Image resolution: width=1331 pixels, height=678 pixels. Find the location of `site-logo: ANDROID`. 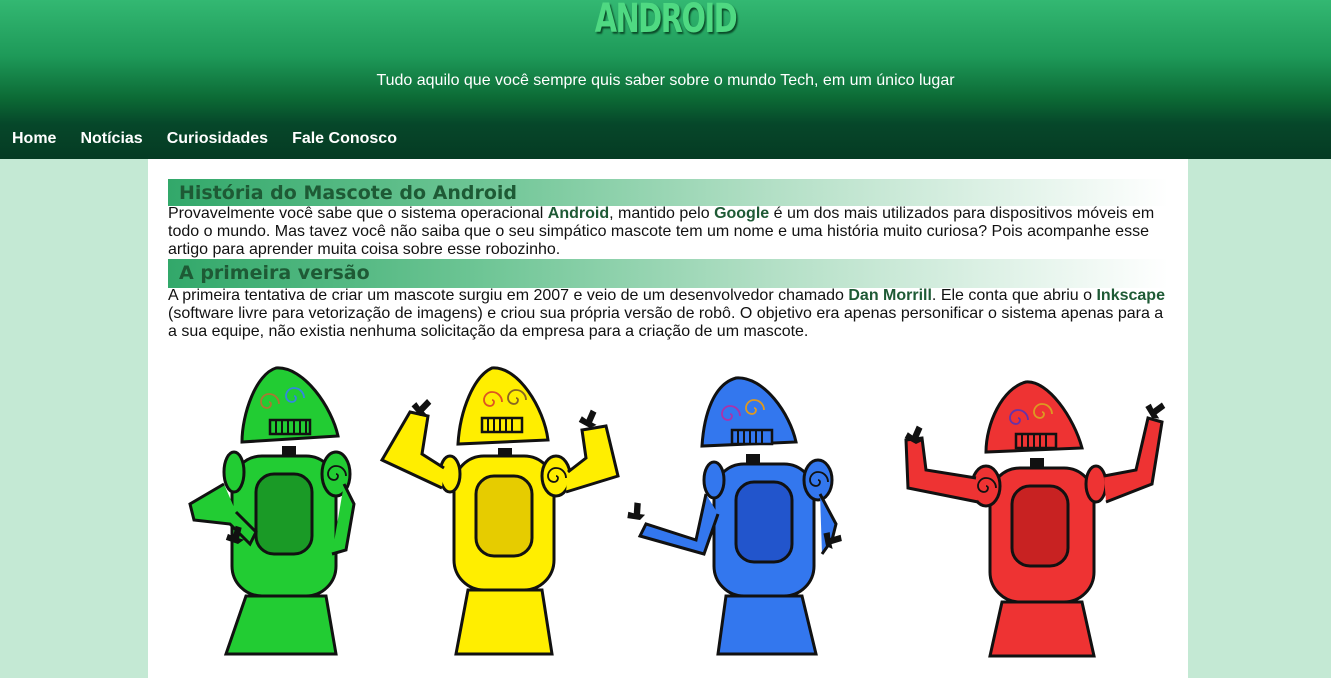

site-logo: ANDROID is located at coordinates (665, 21).